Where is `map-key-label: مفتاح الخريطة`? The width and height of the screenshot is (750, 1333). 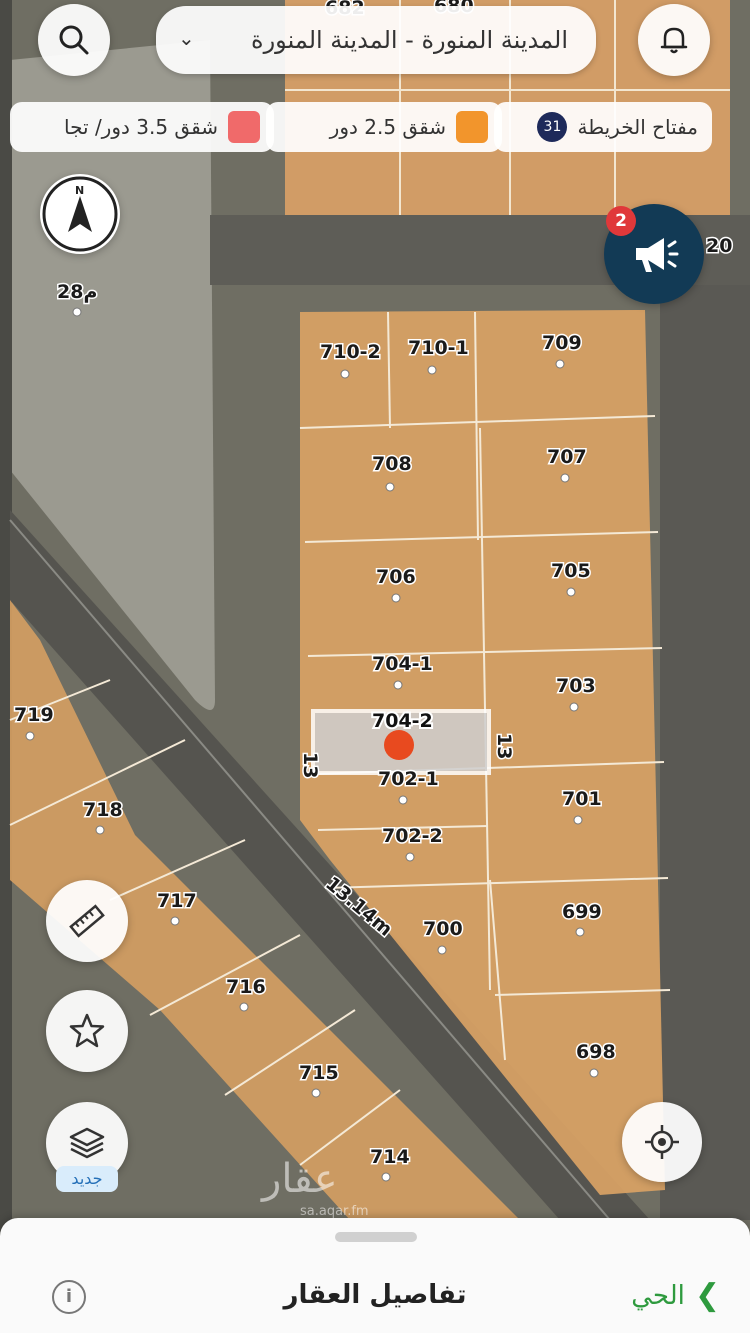
map-key-label: مفتاح الخريطة is located at coordinates (637, 127).